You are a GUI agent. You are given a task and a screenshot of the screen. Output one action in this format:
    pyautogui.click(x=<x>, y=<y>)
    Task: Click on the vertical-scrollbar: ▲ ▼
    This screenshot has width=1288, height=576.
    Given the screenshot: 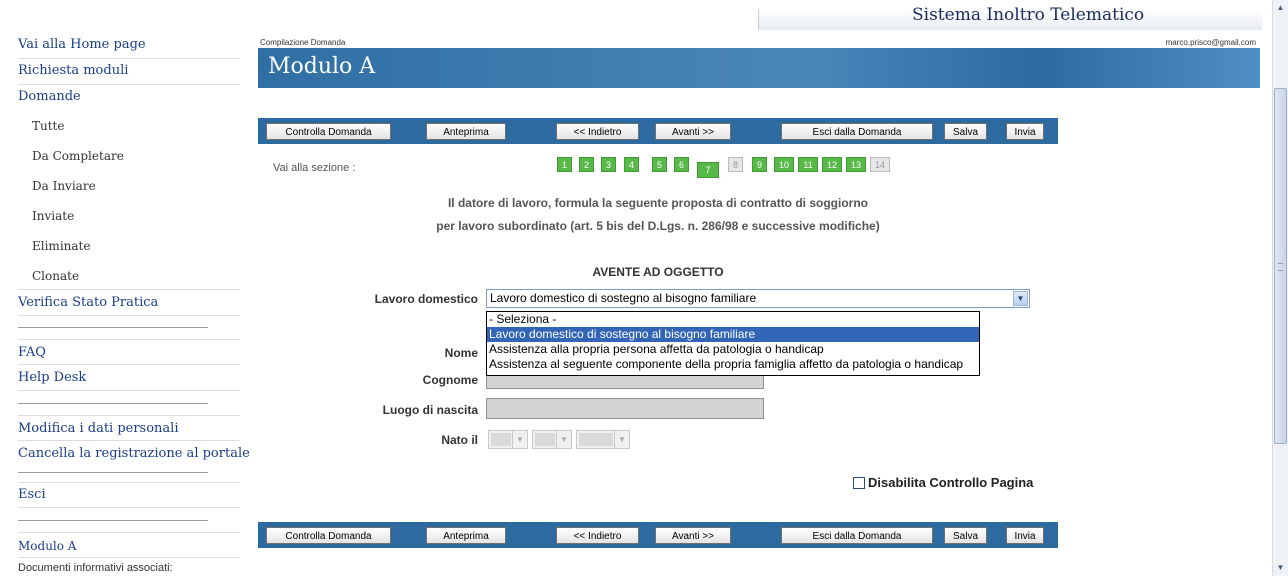 What is the action you would take?
    pyautogui.click(x=1280, y=288)
    